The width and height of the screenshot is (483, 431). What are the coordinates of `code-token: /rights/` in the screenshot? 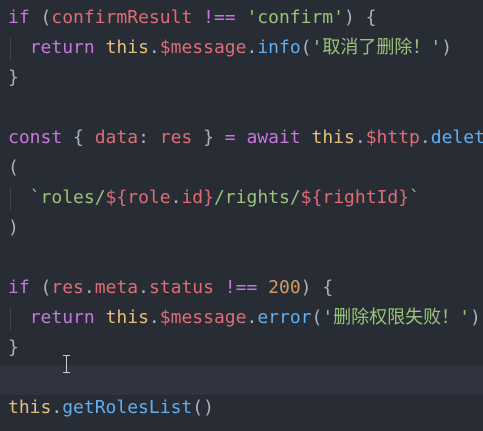 It's located at (257, 197).